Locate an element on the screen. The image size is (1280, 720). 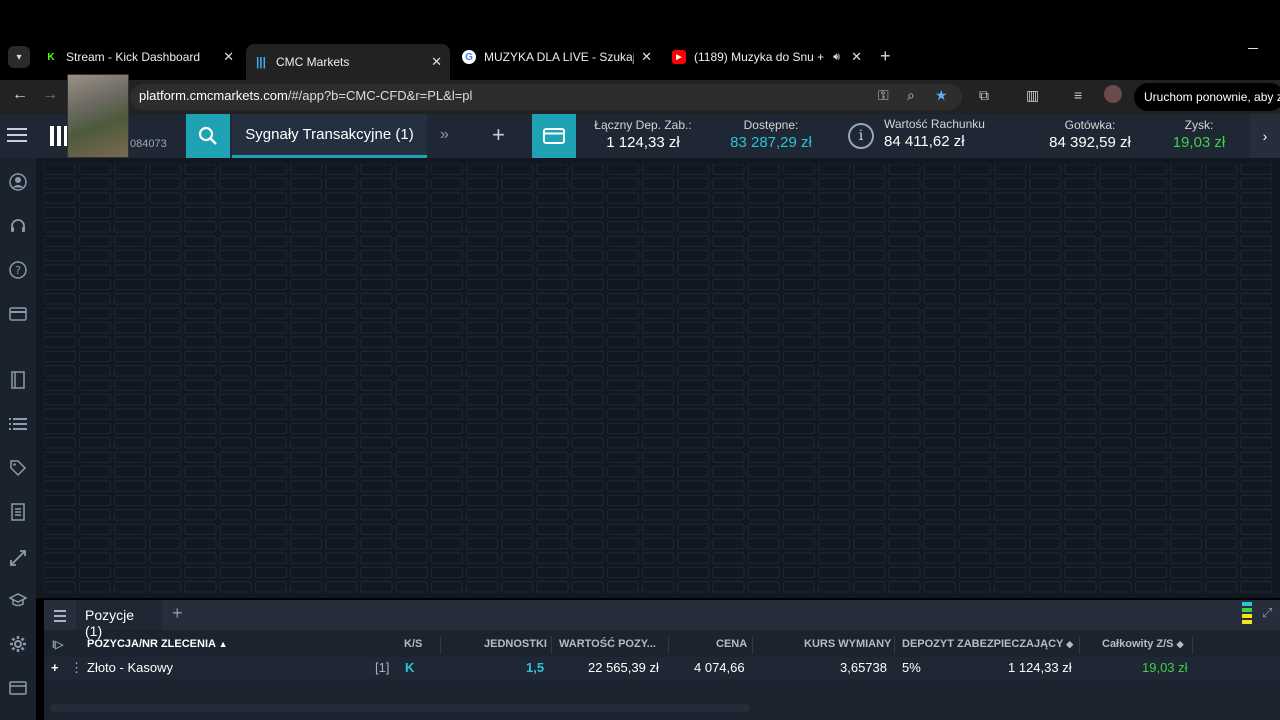
add-panel-tab-plus-icon: + is located at coordinates (177, 613).